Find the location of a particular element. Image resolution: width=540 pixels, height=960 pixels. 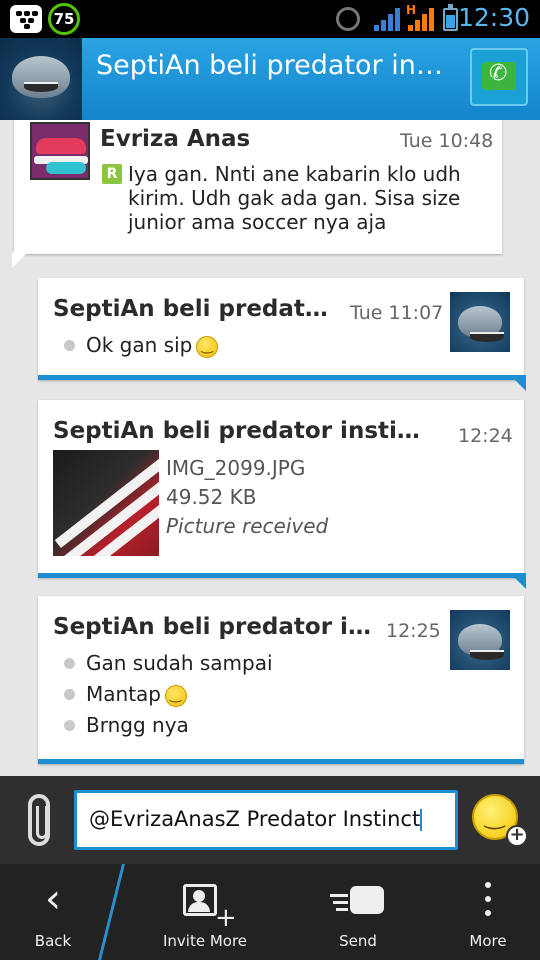

file-status: Picture received is located at coordinates (247, 526).